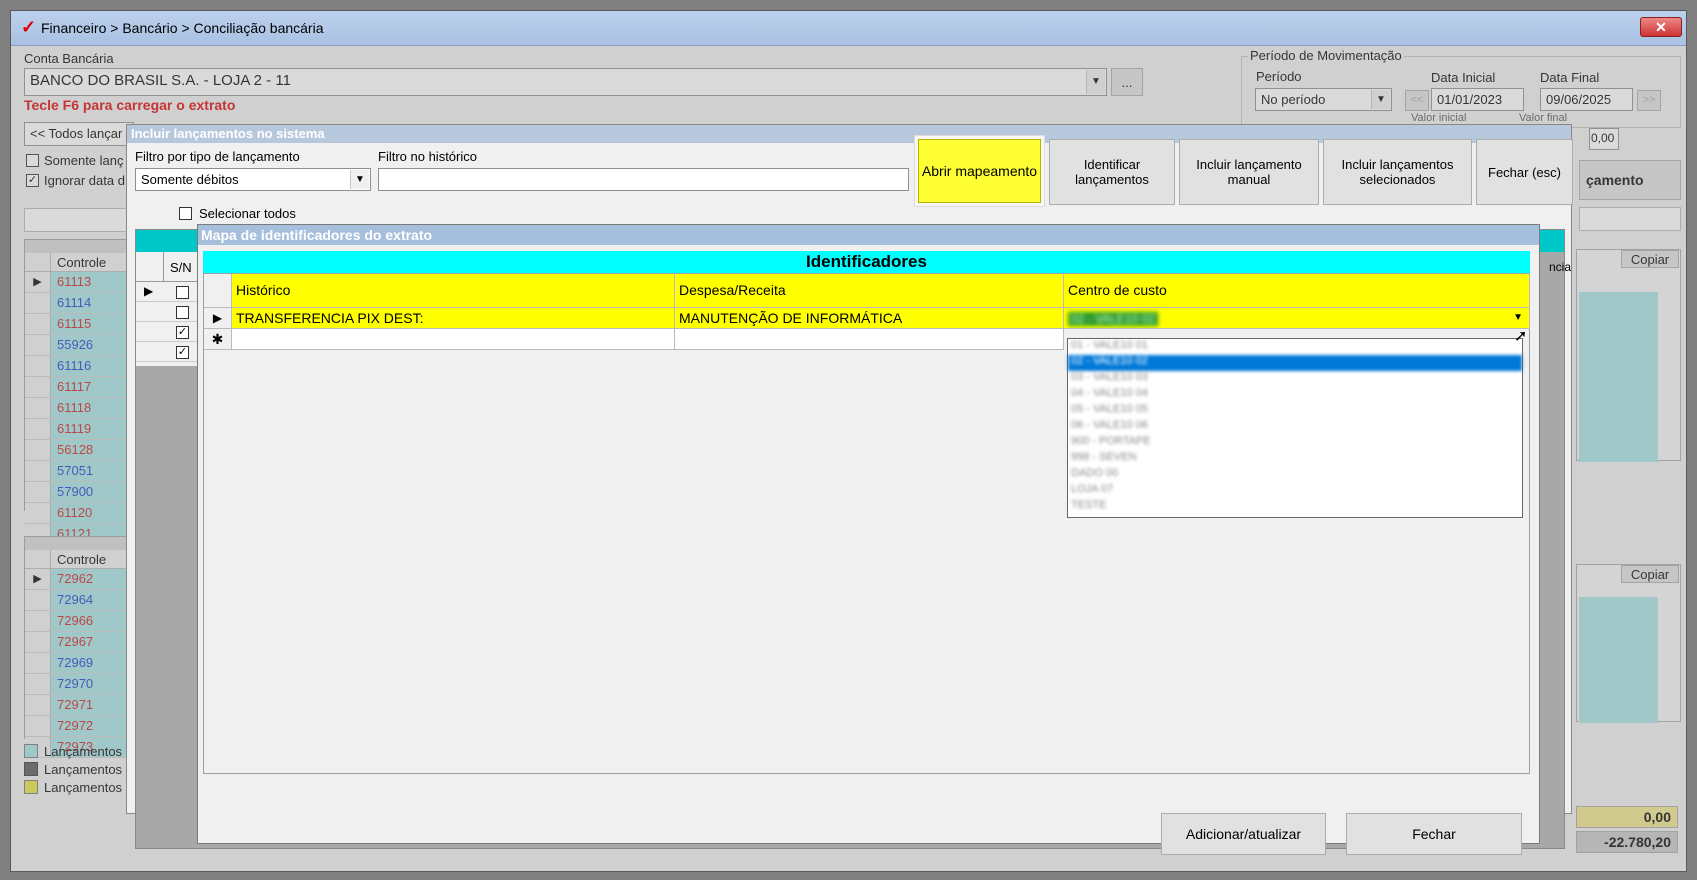 This screenshot has height=880, width=1697. What do you see at coordinates (453, 291) in the screenshot?
I see `historico-column-header: Histórico` at bounding box center [453, 291].